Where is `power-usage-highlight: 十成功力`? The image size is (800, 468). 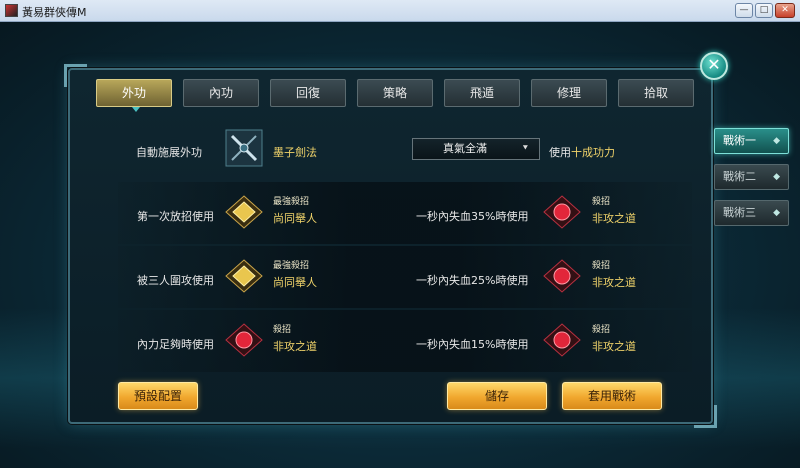
power-usage-highlight: 十成功力 is located at coordinates (593, 152).